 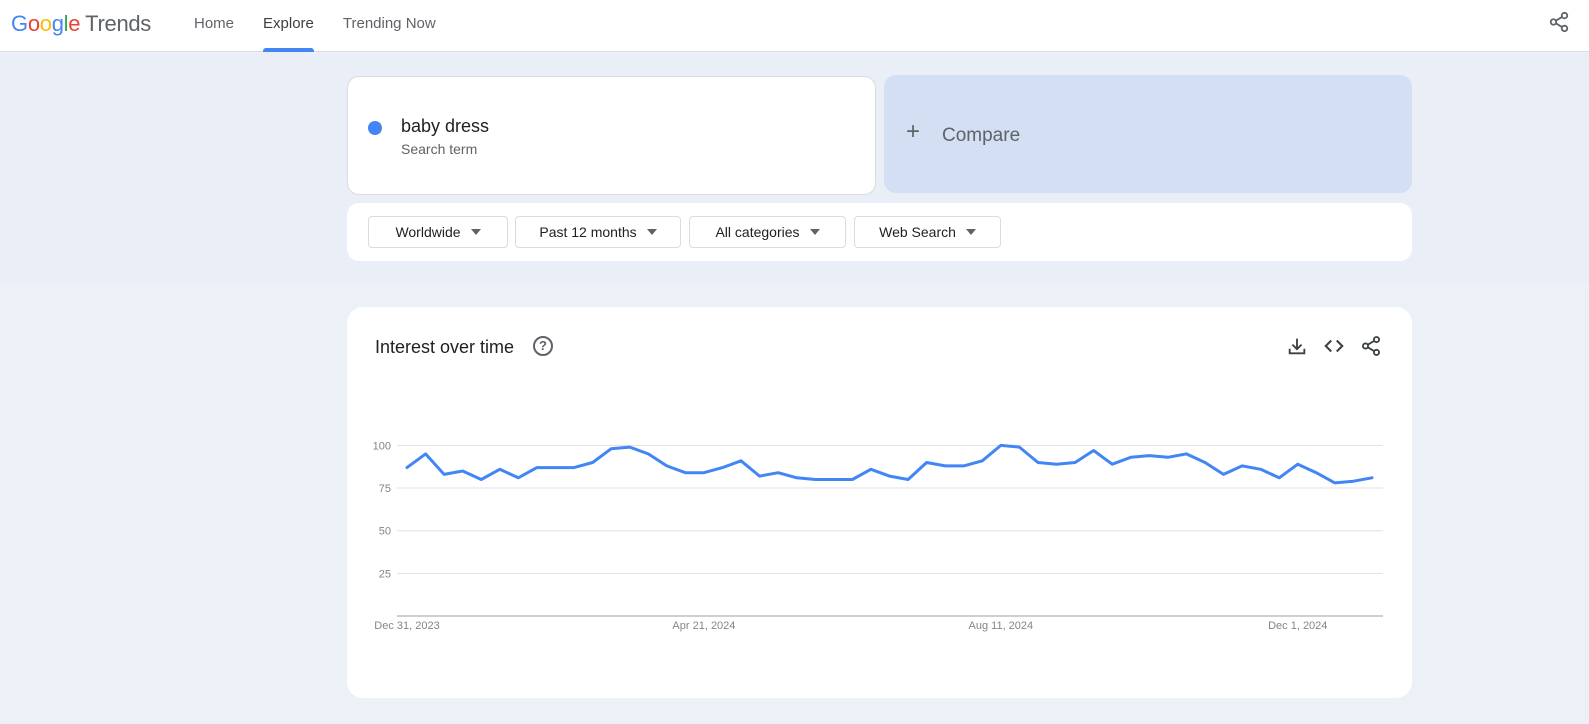 What do you see at coordinates (588, 232) in the screenshot?
I see `filter-time-label: Past 12 months` at bounding box center [588, 232].